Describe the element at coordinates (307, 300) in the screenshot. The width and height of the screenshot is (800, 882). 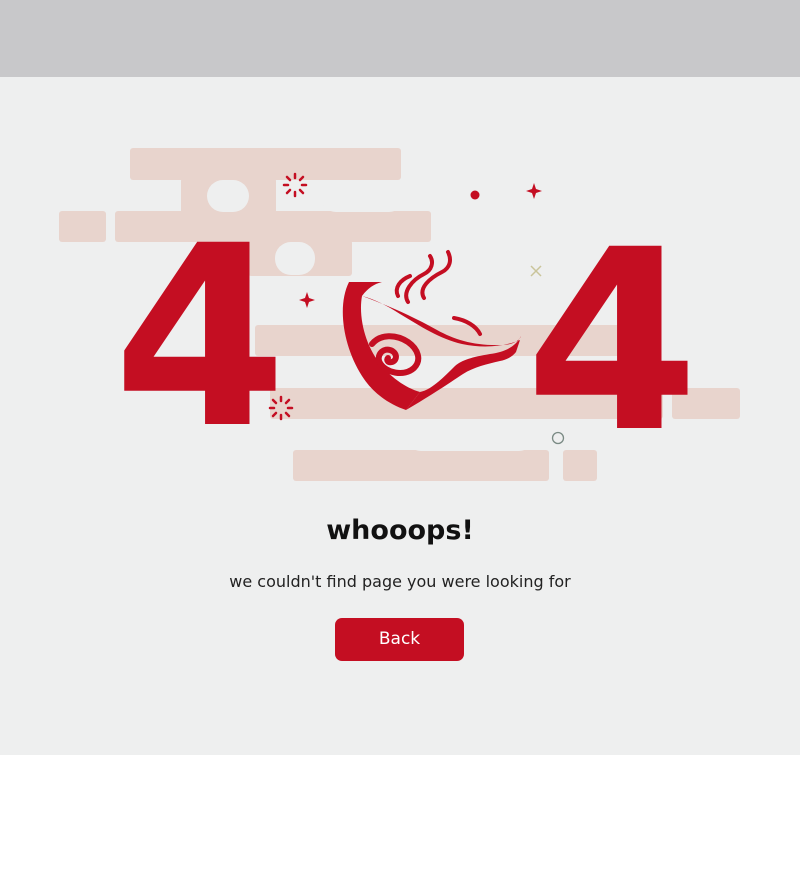
I see `star-icon` at that location.